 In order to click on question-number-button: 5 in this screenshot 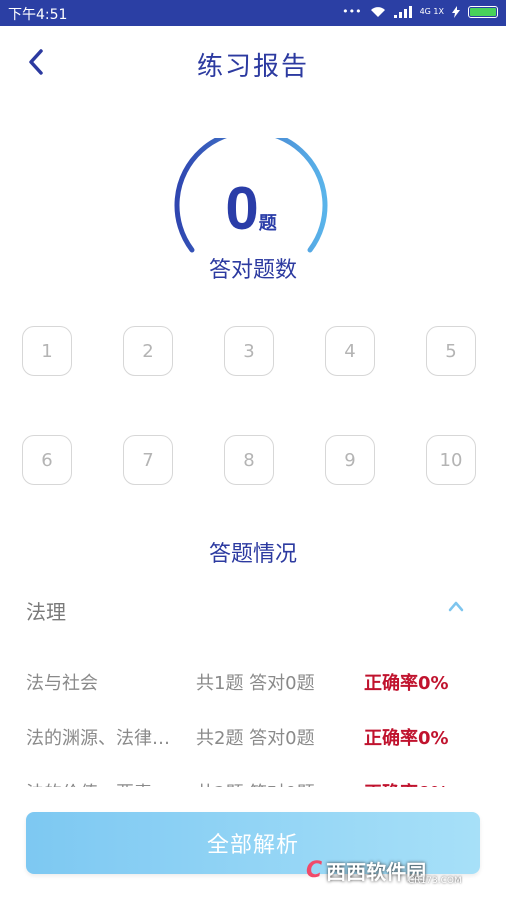, I will do `click(451, 351)`.